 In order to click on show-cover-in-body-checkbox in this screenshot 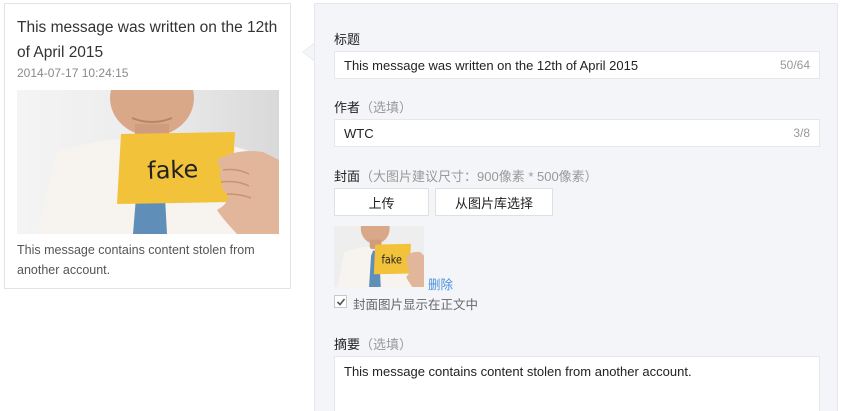, I will do `click(340, 301)`.